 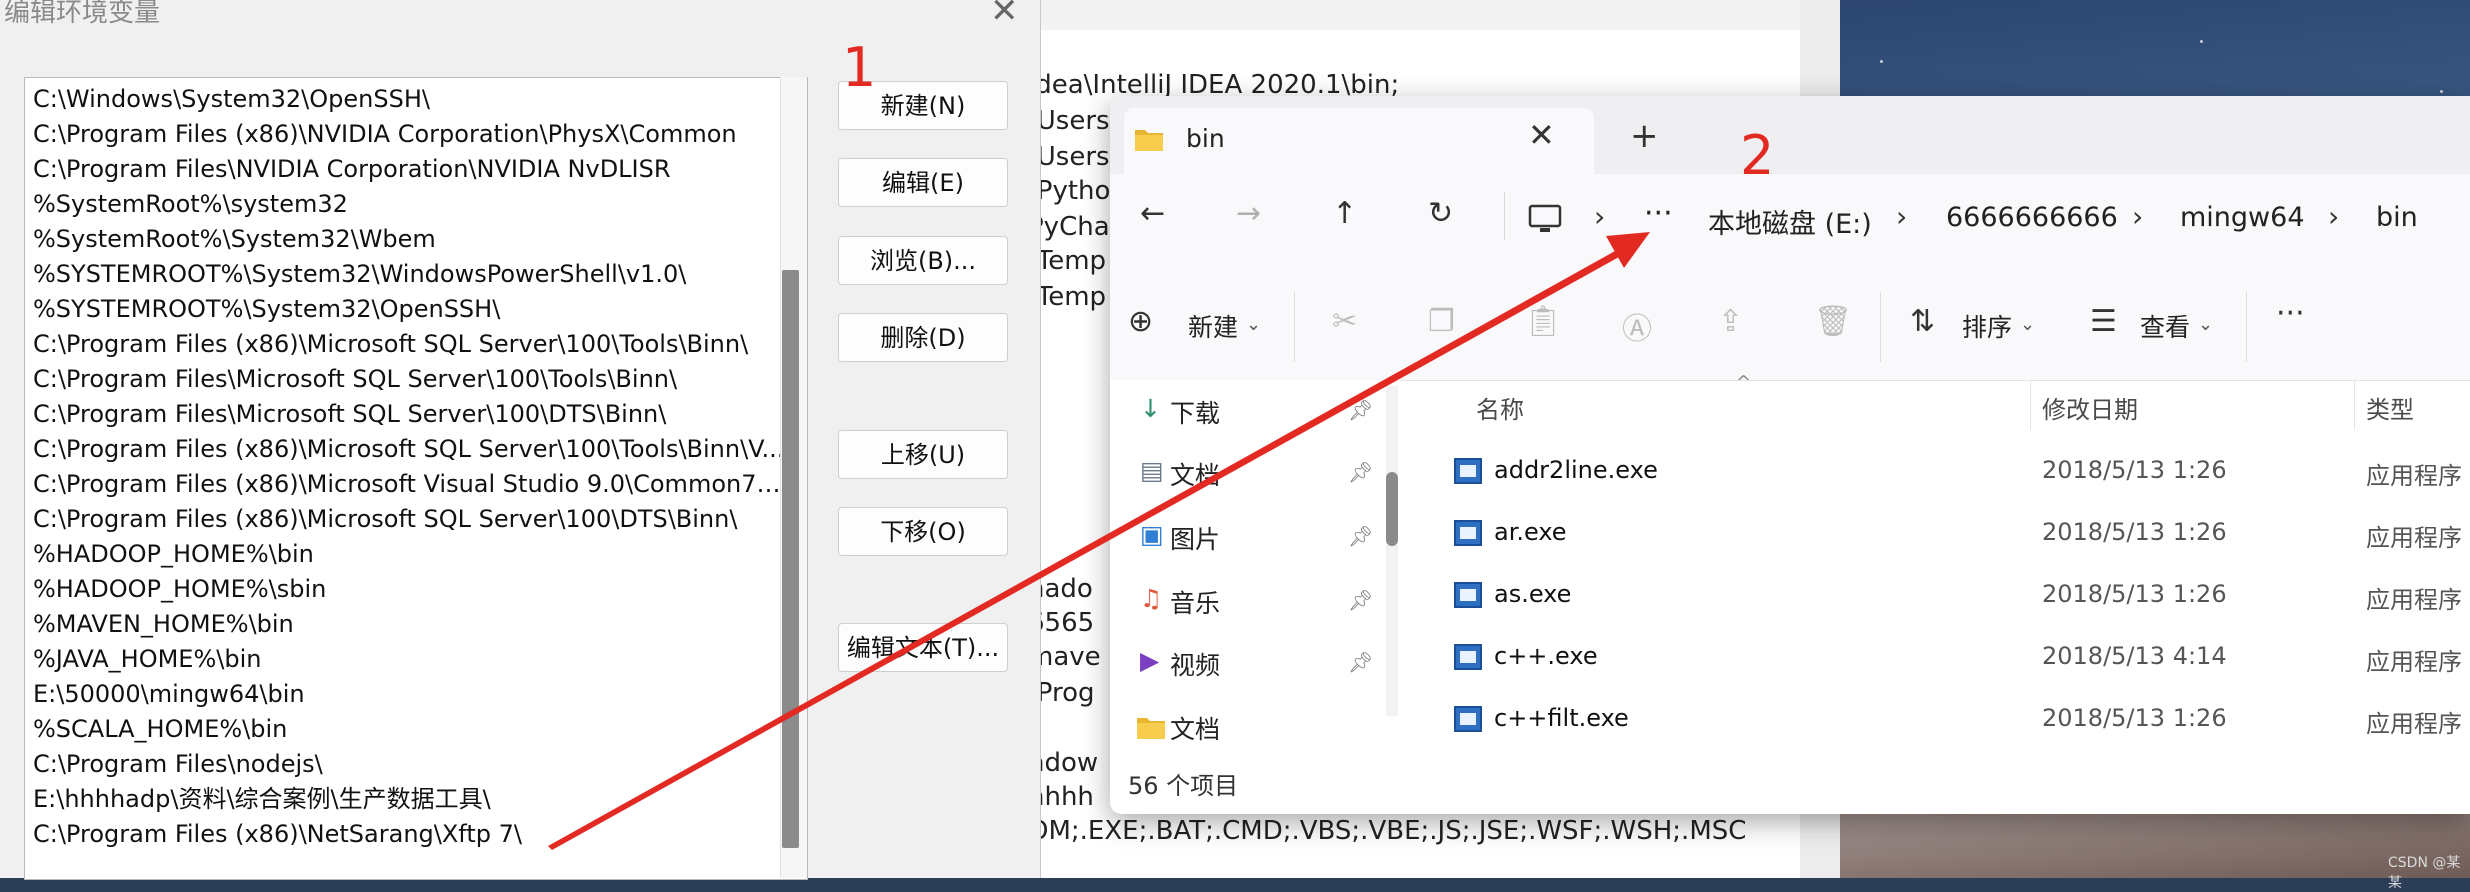 I want to click on watermark: CSDN @某某, so click(x=2424, y=873).